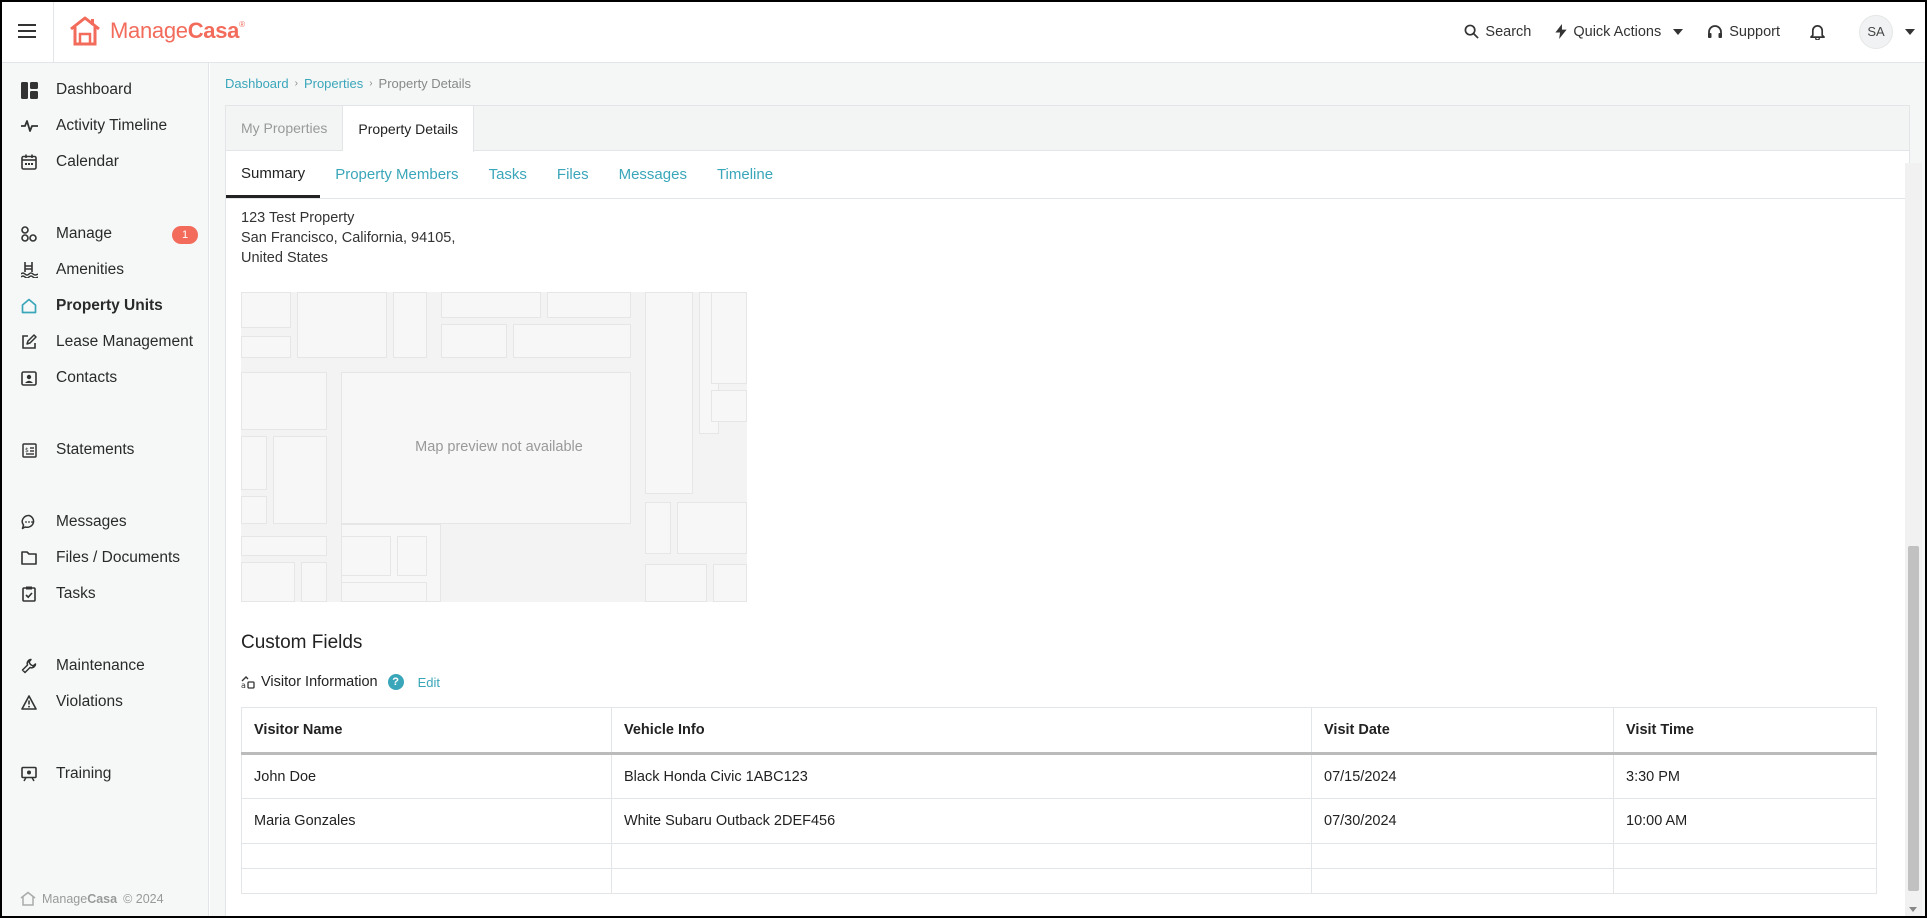 The width and height of the screenshot is (1927, 918). Describe the element at coordinates (177, 30) in the screenshot. I see `brand-name: ManageCasa®` at that location.